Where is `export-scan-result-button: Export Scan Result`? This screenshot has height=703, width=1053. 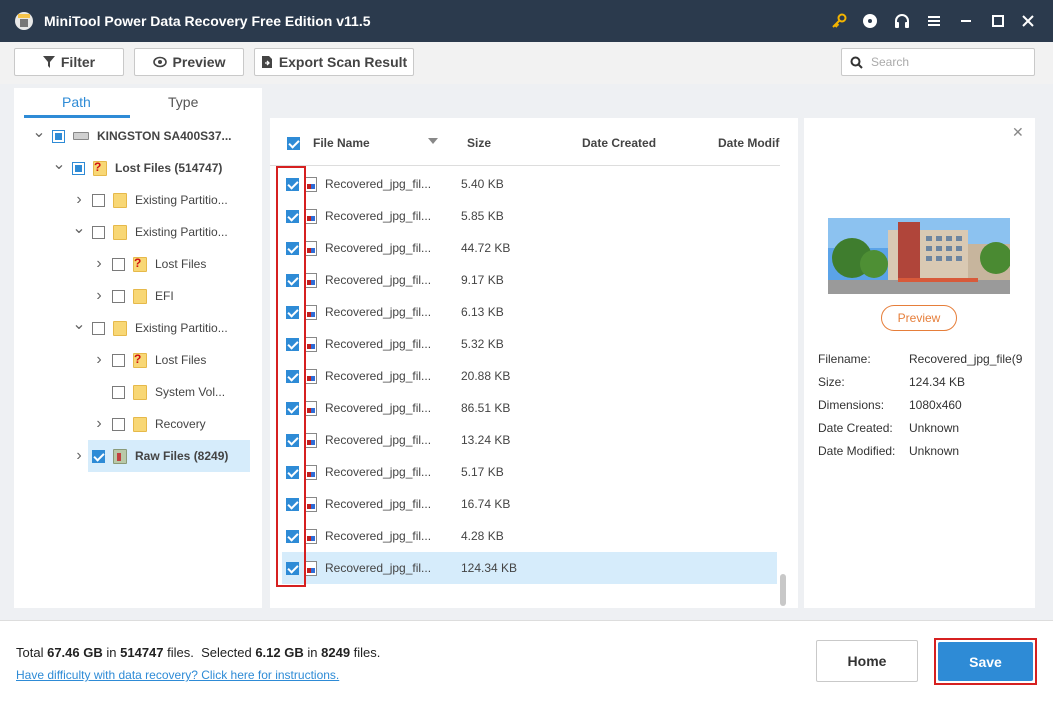
export-scan-result-button: Export Scan Result is located at coordinates (334, 62).